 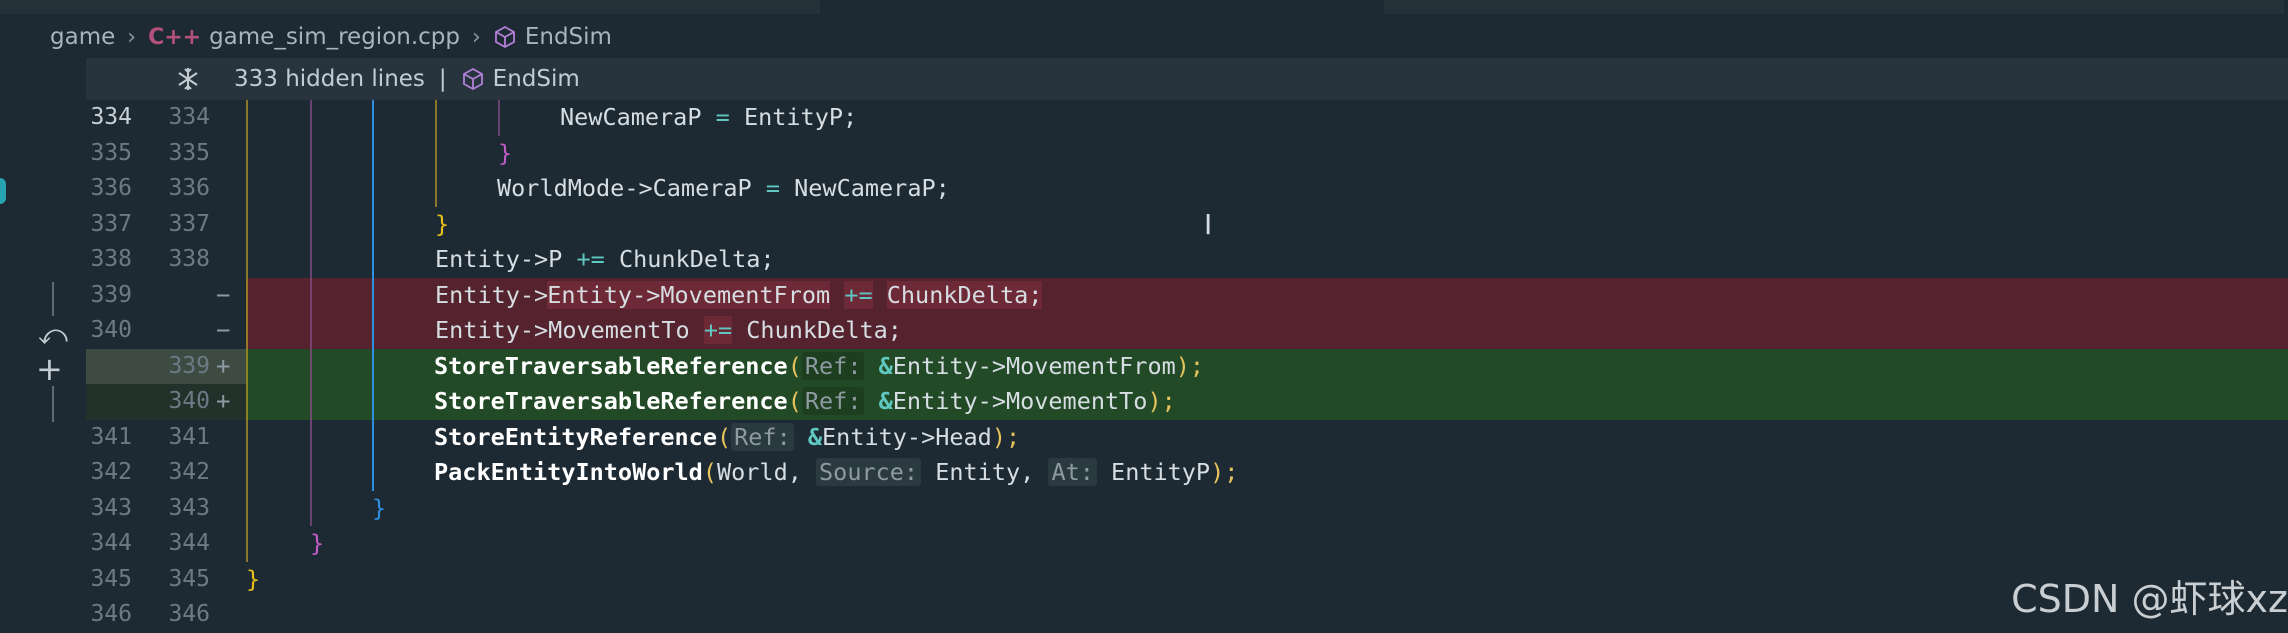 I want to click on sticky-scroll-header: 333 hidden lines | EndSim, so click(x=1187, y=79).